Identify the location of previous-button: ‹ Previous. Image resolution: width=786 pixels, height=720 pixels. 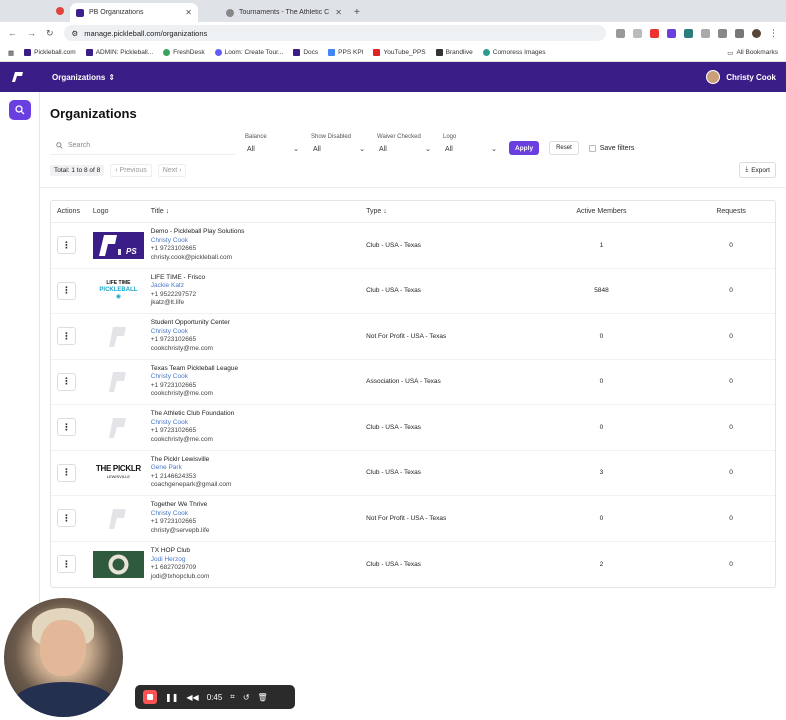
(131, 170).